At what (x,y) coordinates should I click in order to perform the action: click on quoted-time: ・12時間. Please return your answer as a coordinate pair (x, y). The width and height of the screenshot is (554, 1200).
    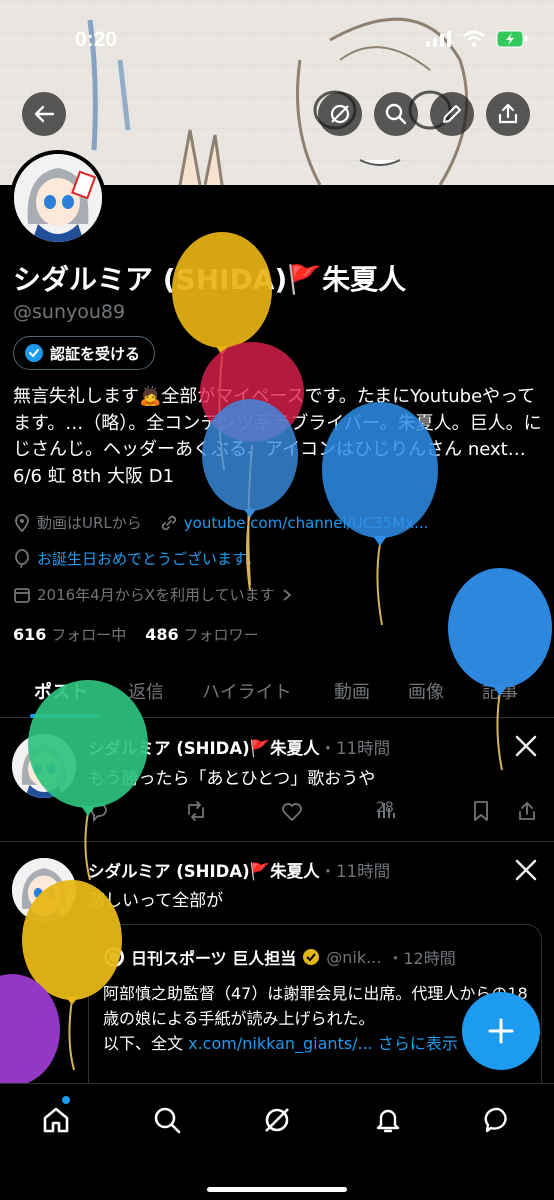
    Looking at the image, I should click on (421, 958).